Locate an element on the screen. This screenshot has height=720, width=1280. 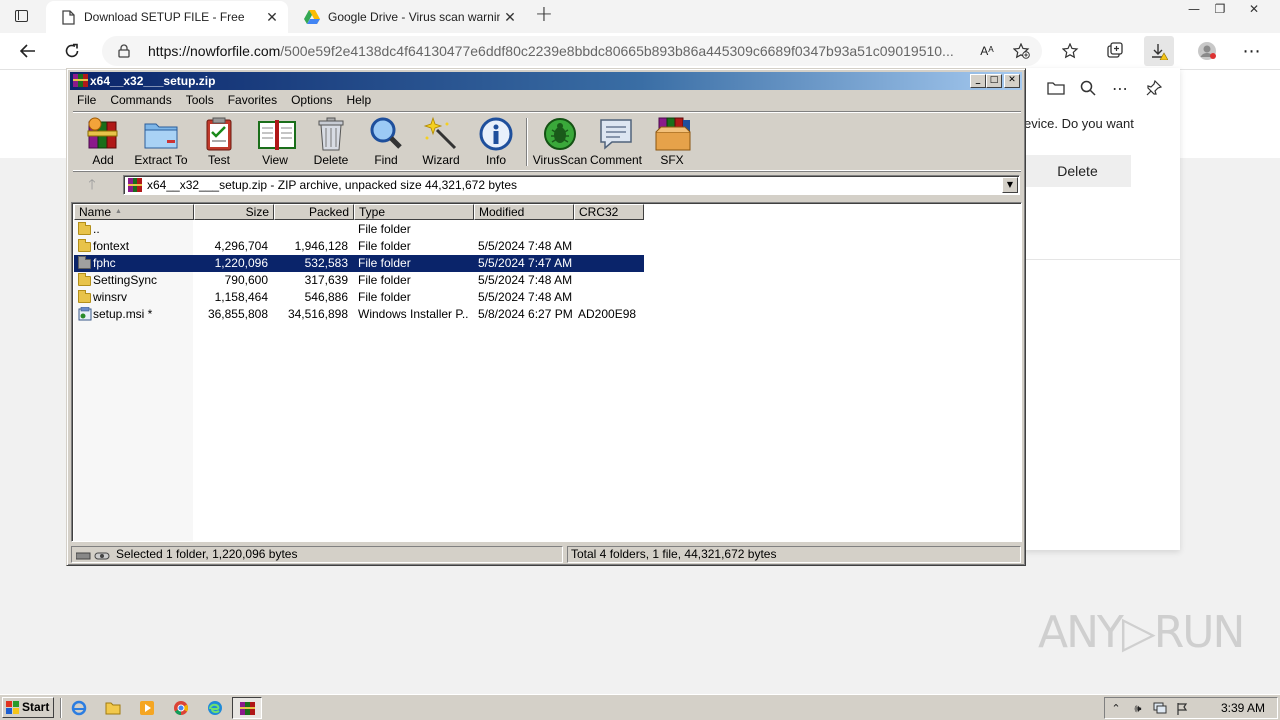
tool-label: Test is located at coordinates (218, 160).